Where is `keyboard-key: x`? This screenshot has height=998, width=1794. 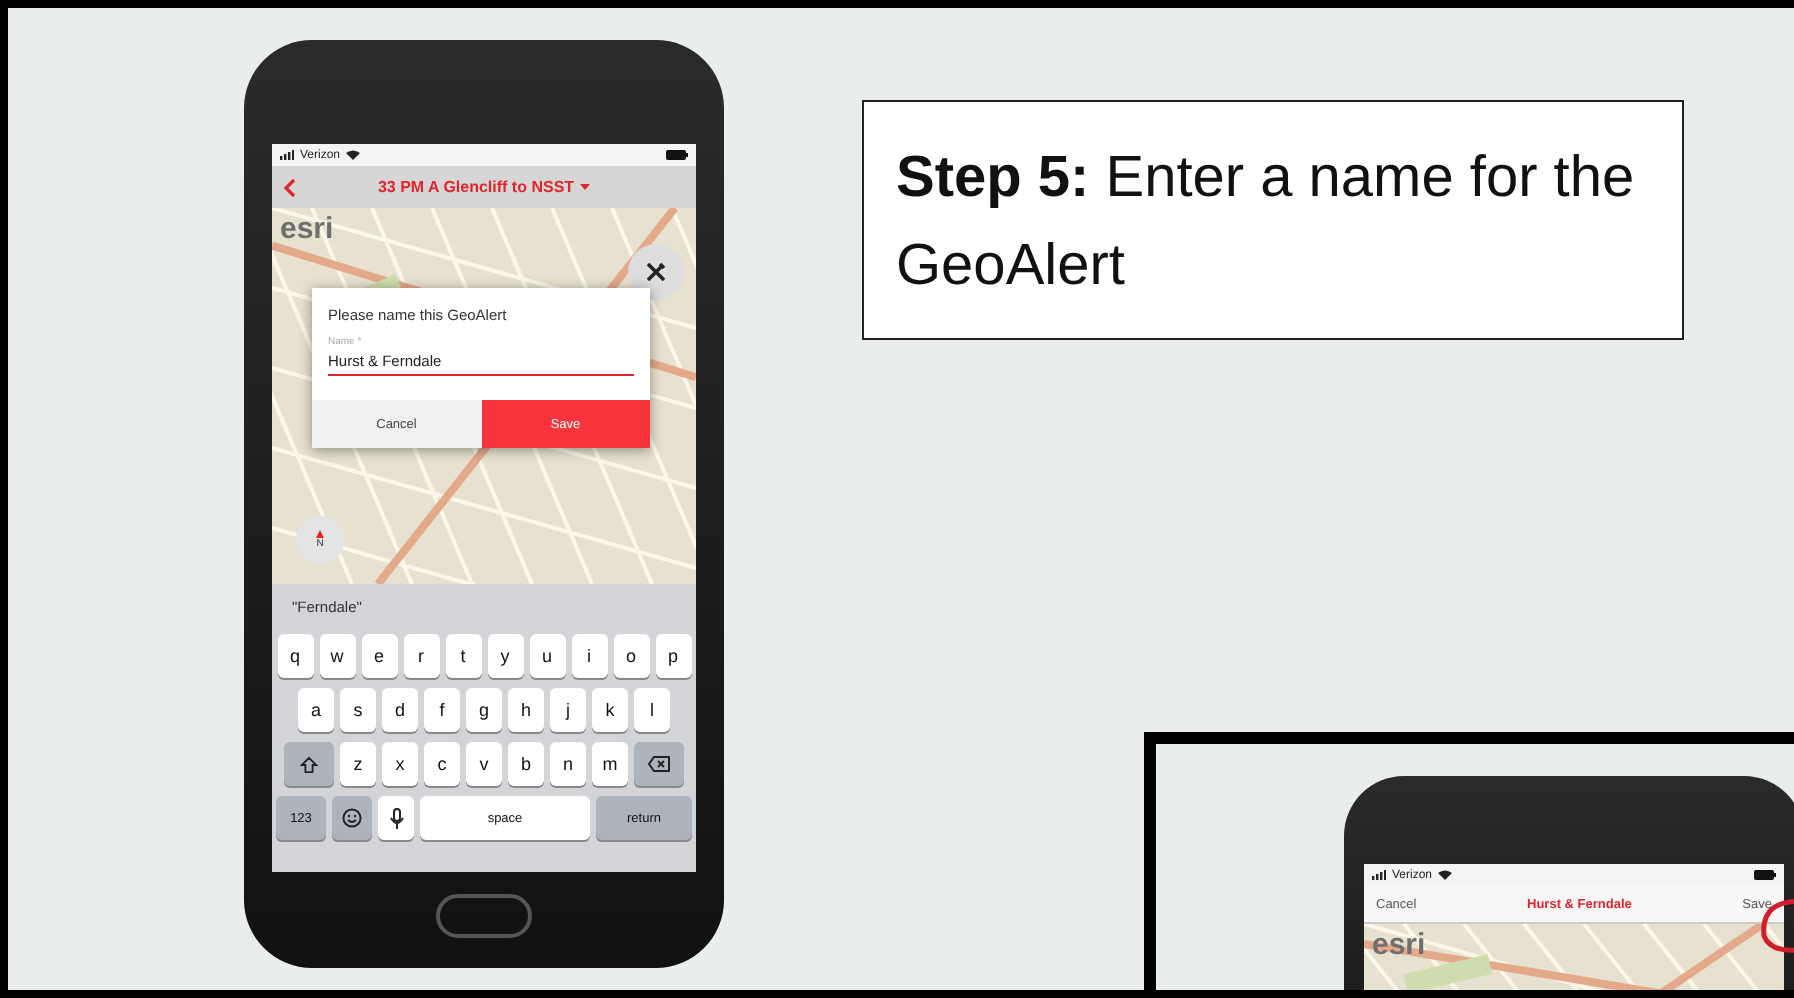
keyboard-key: x is located at coordinates (400, 764).